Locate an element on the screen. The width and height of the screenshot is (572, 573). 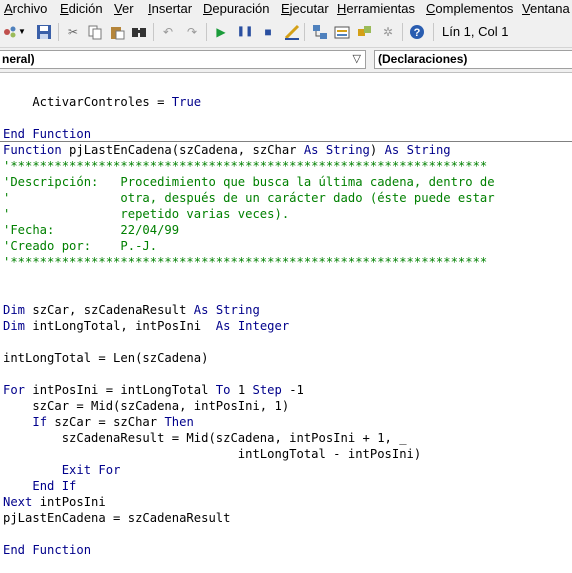
design-mode-icon is located at coordinates (292, 32).